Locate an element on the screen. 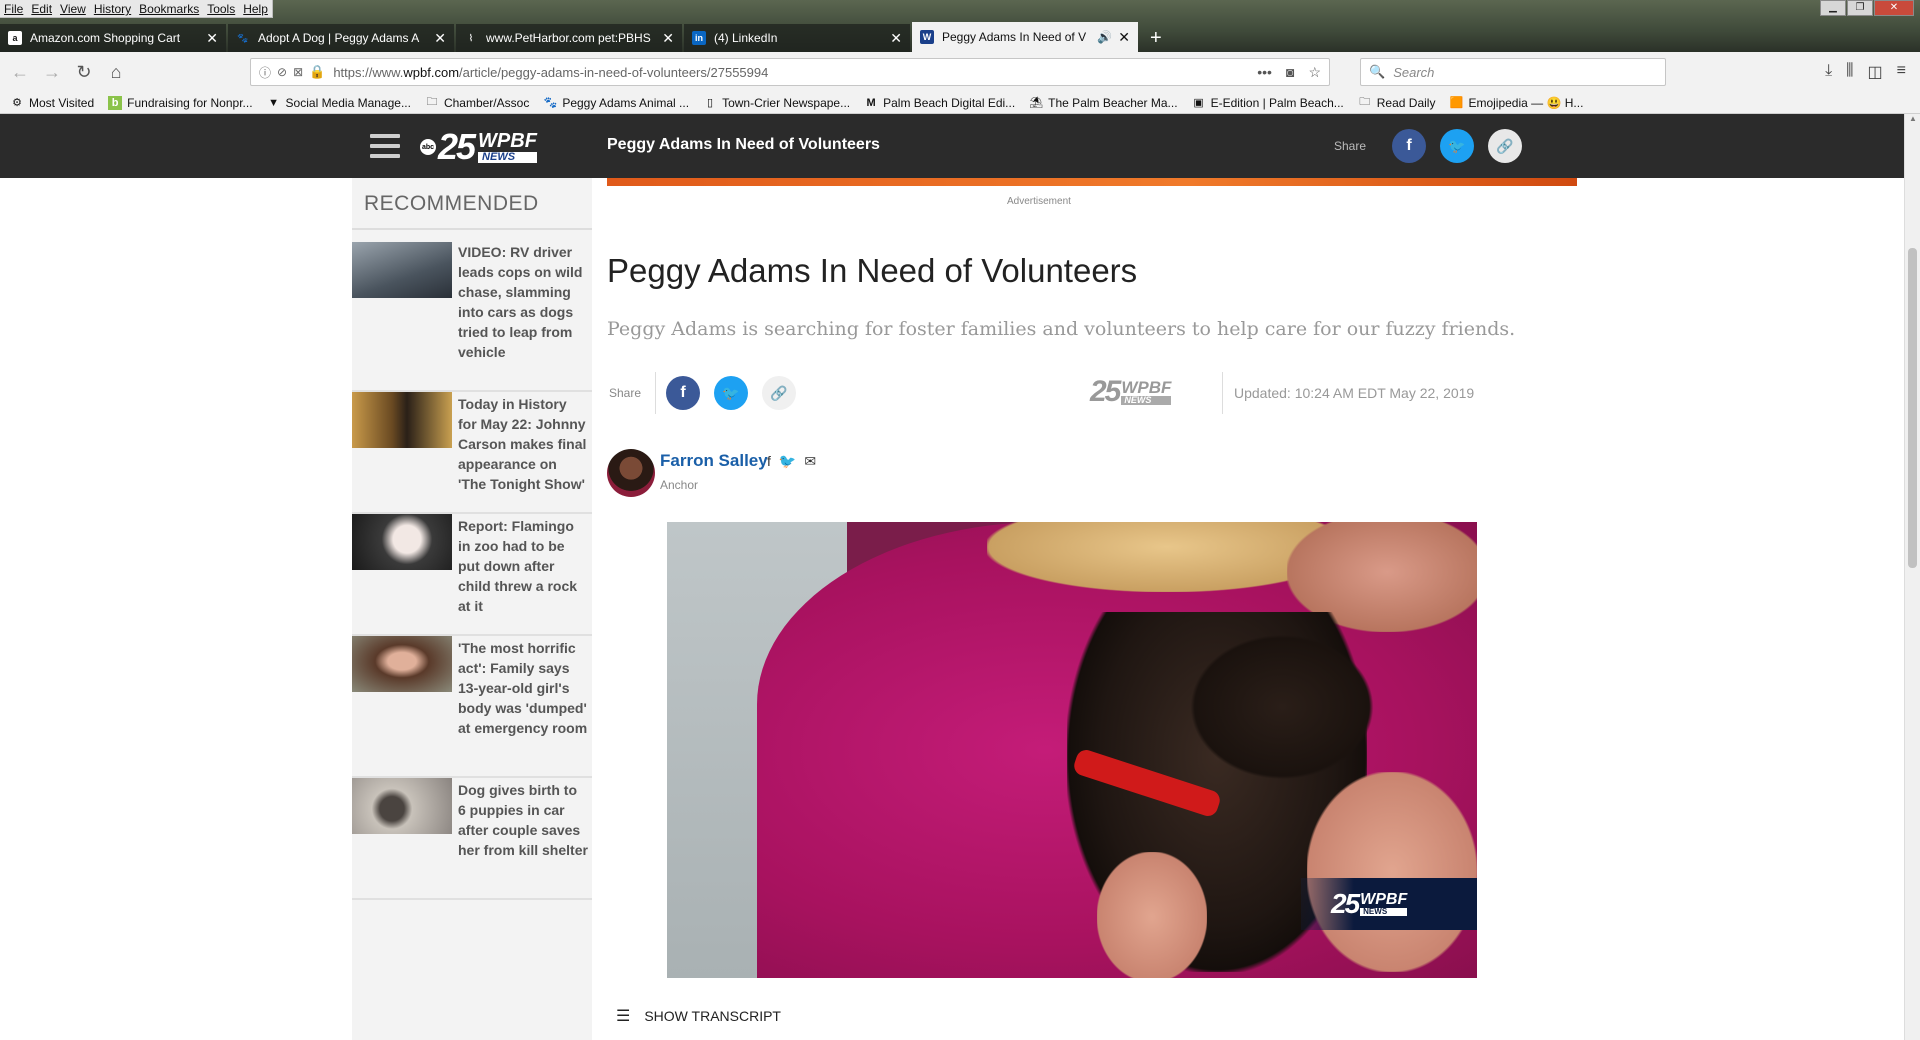 Image resolution: width=1920 pixels, height=1040 pixels. advertisement-banner is located at coordinates (1092, 182).